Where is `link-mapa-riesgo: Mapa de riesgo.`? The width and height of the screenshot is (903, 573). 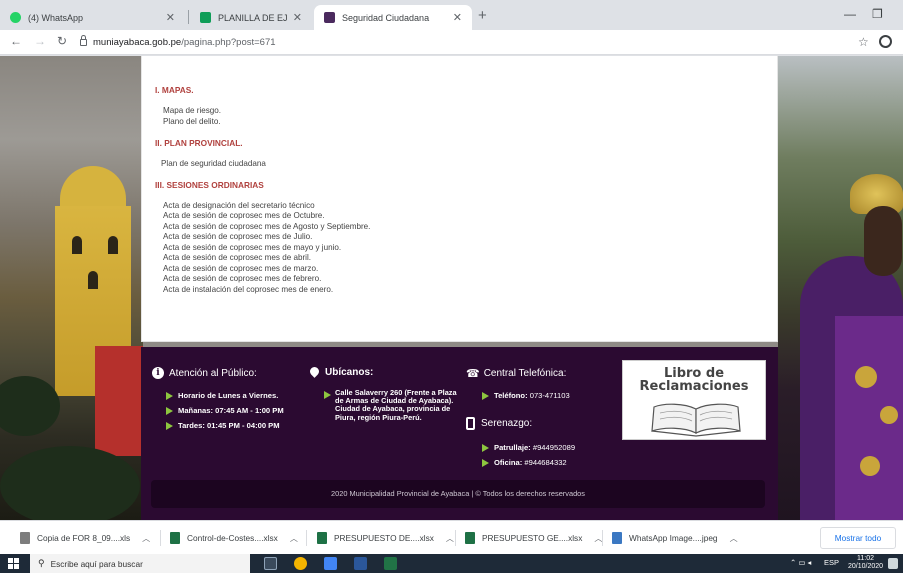
link-mapa-riesgo: Mapa de riesgo. is located at coordinates (192, 110).